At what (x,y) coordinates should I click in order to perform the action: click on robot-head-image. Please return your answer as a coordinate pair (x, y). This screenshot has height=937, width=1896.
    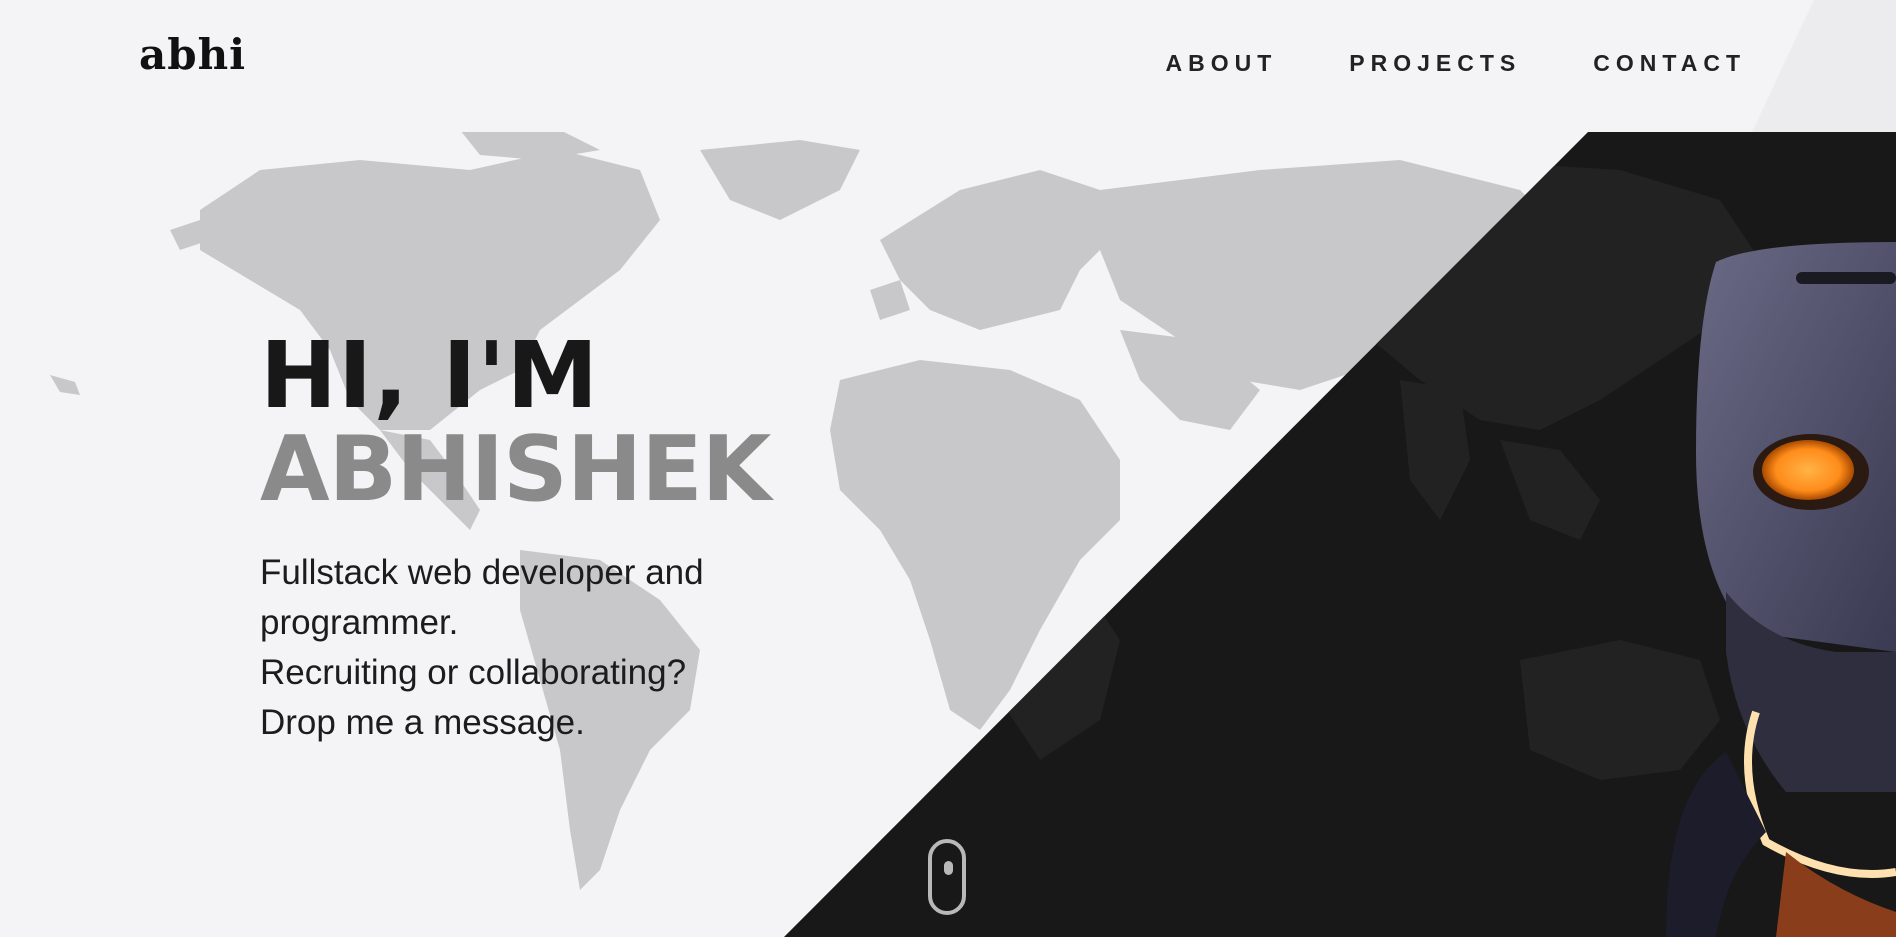
    Looking at the image, I should click on (1781, 589).